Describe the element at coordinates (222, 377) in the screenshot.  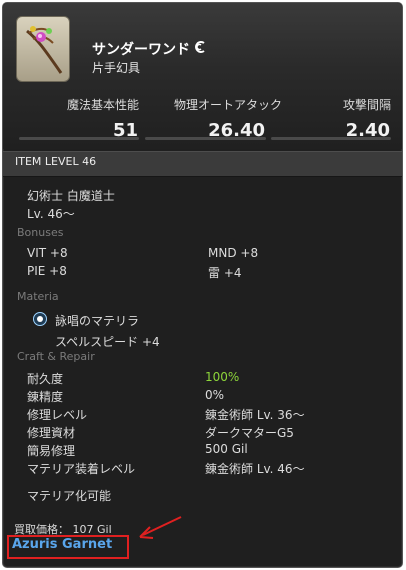
I see `craft-value-durability: 100%` at that location.